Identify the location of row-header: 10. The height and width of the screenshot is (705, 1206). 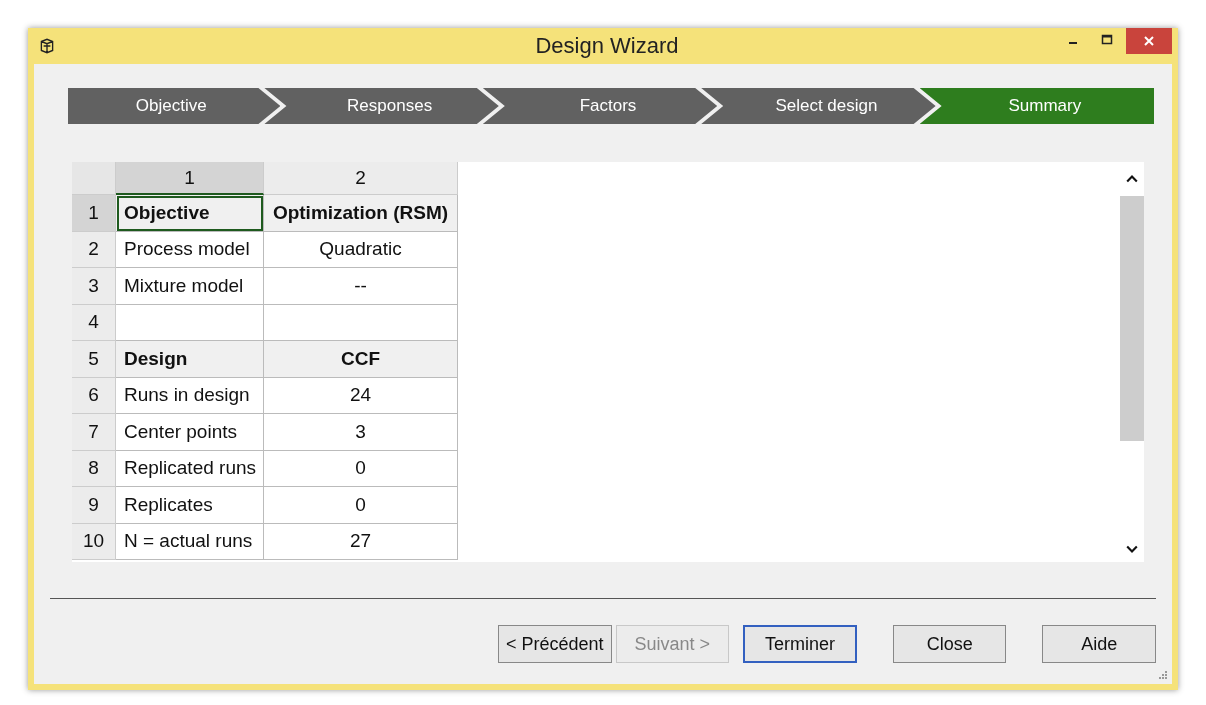
(94, 541).